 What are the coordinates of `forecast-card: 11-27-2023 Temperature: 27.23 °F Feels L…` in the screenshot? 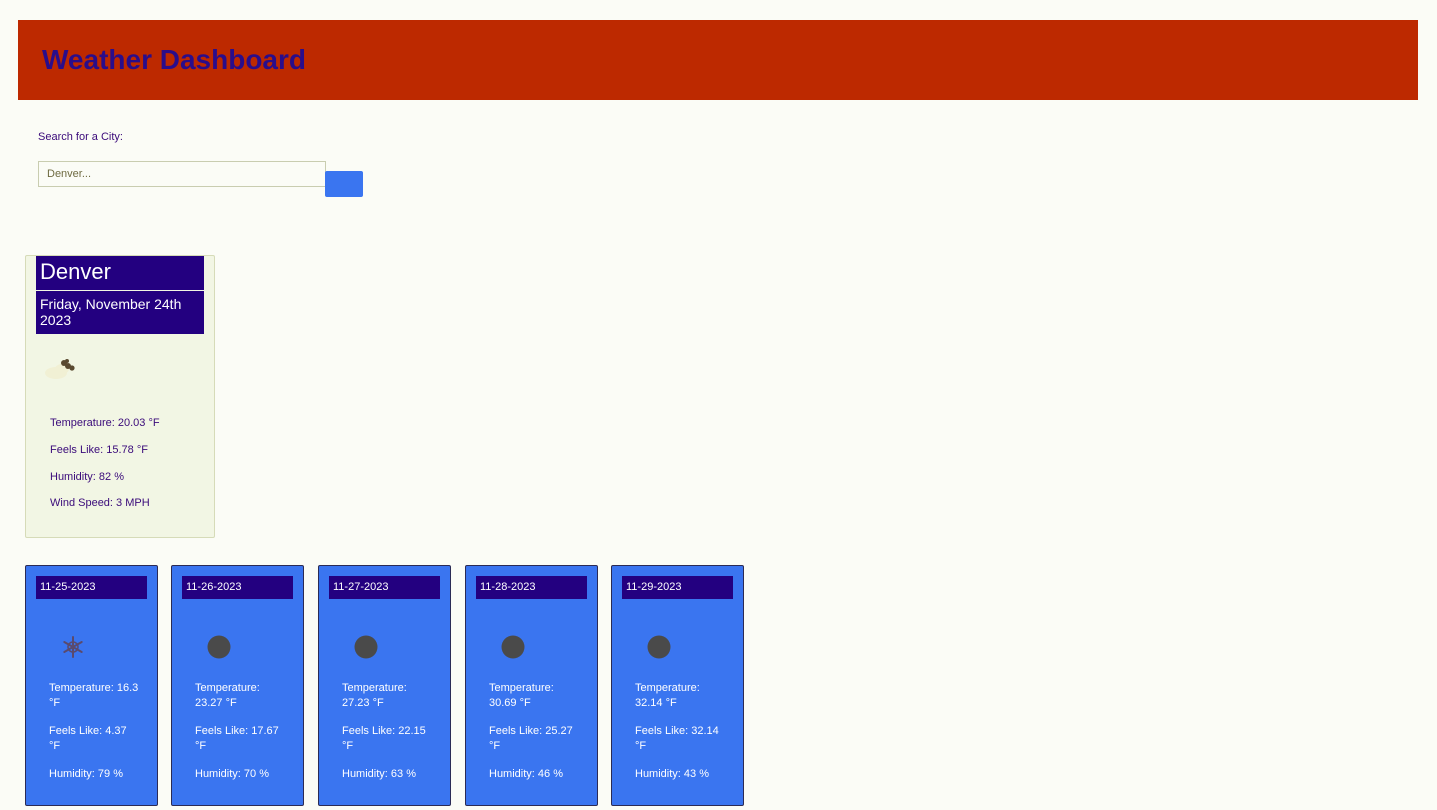 It's located at (384, 685).